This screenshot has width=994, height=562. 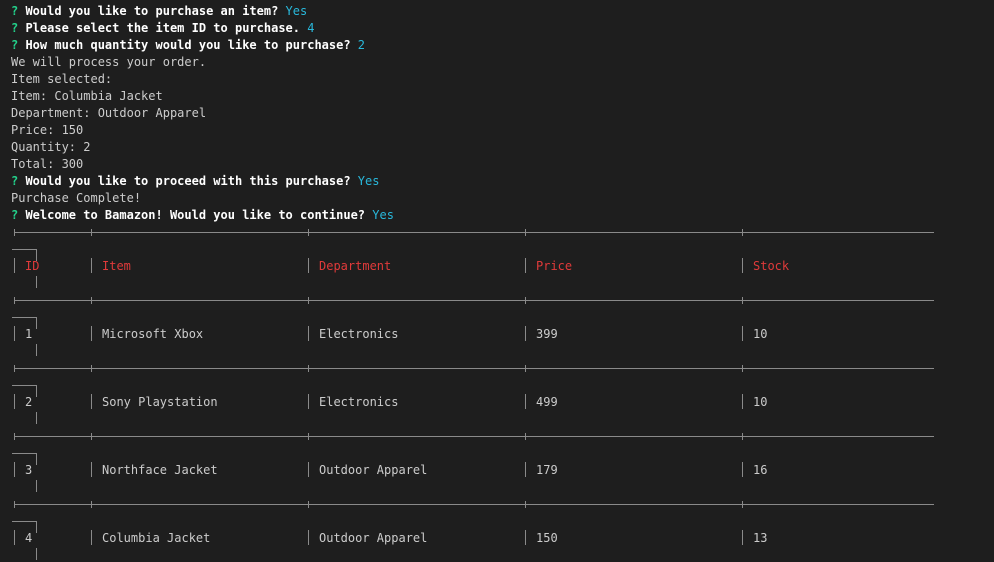 What do you see at coordinates (547, 334) in the screenshot?
I see `table-cell: 399` at bounding box center [547, 334].